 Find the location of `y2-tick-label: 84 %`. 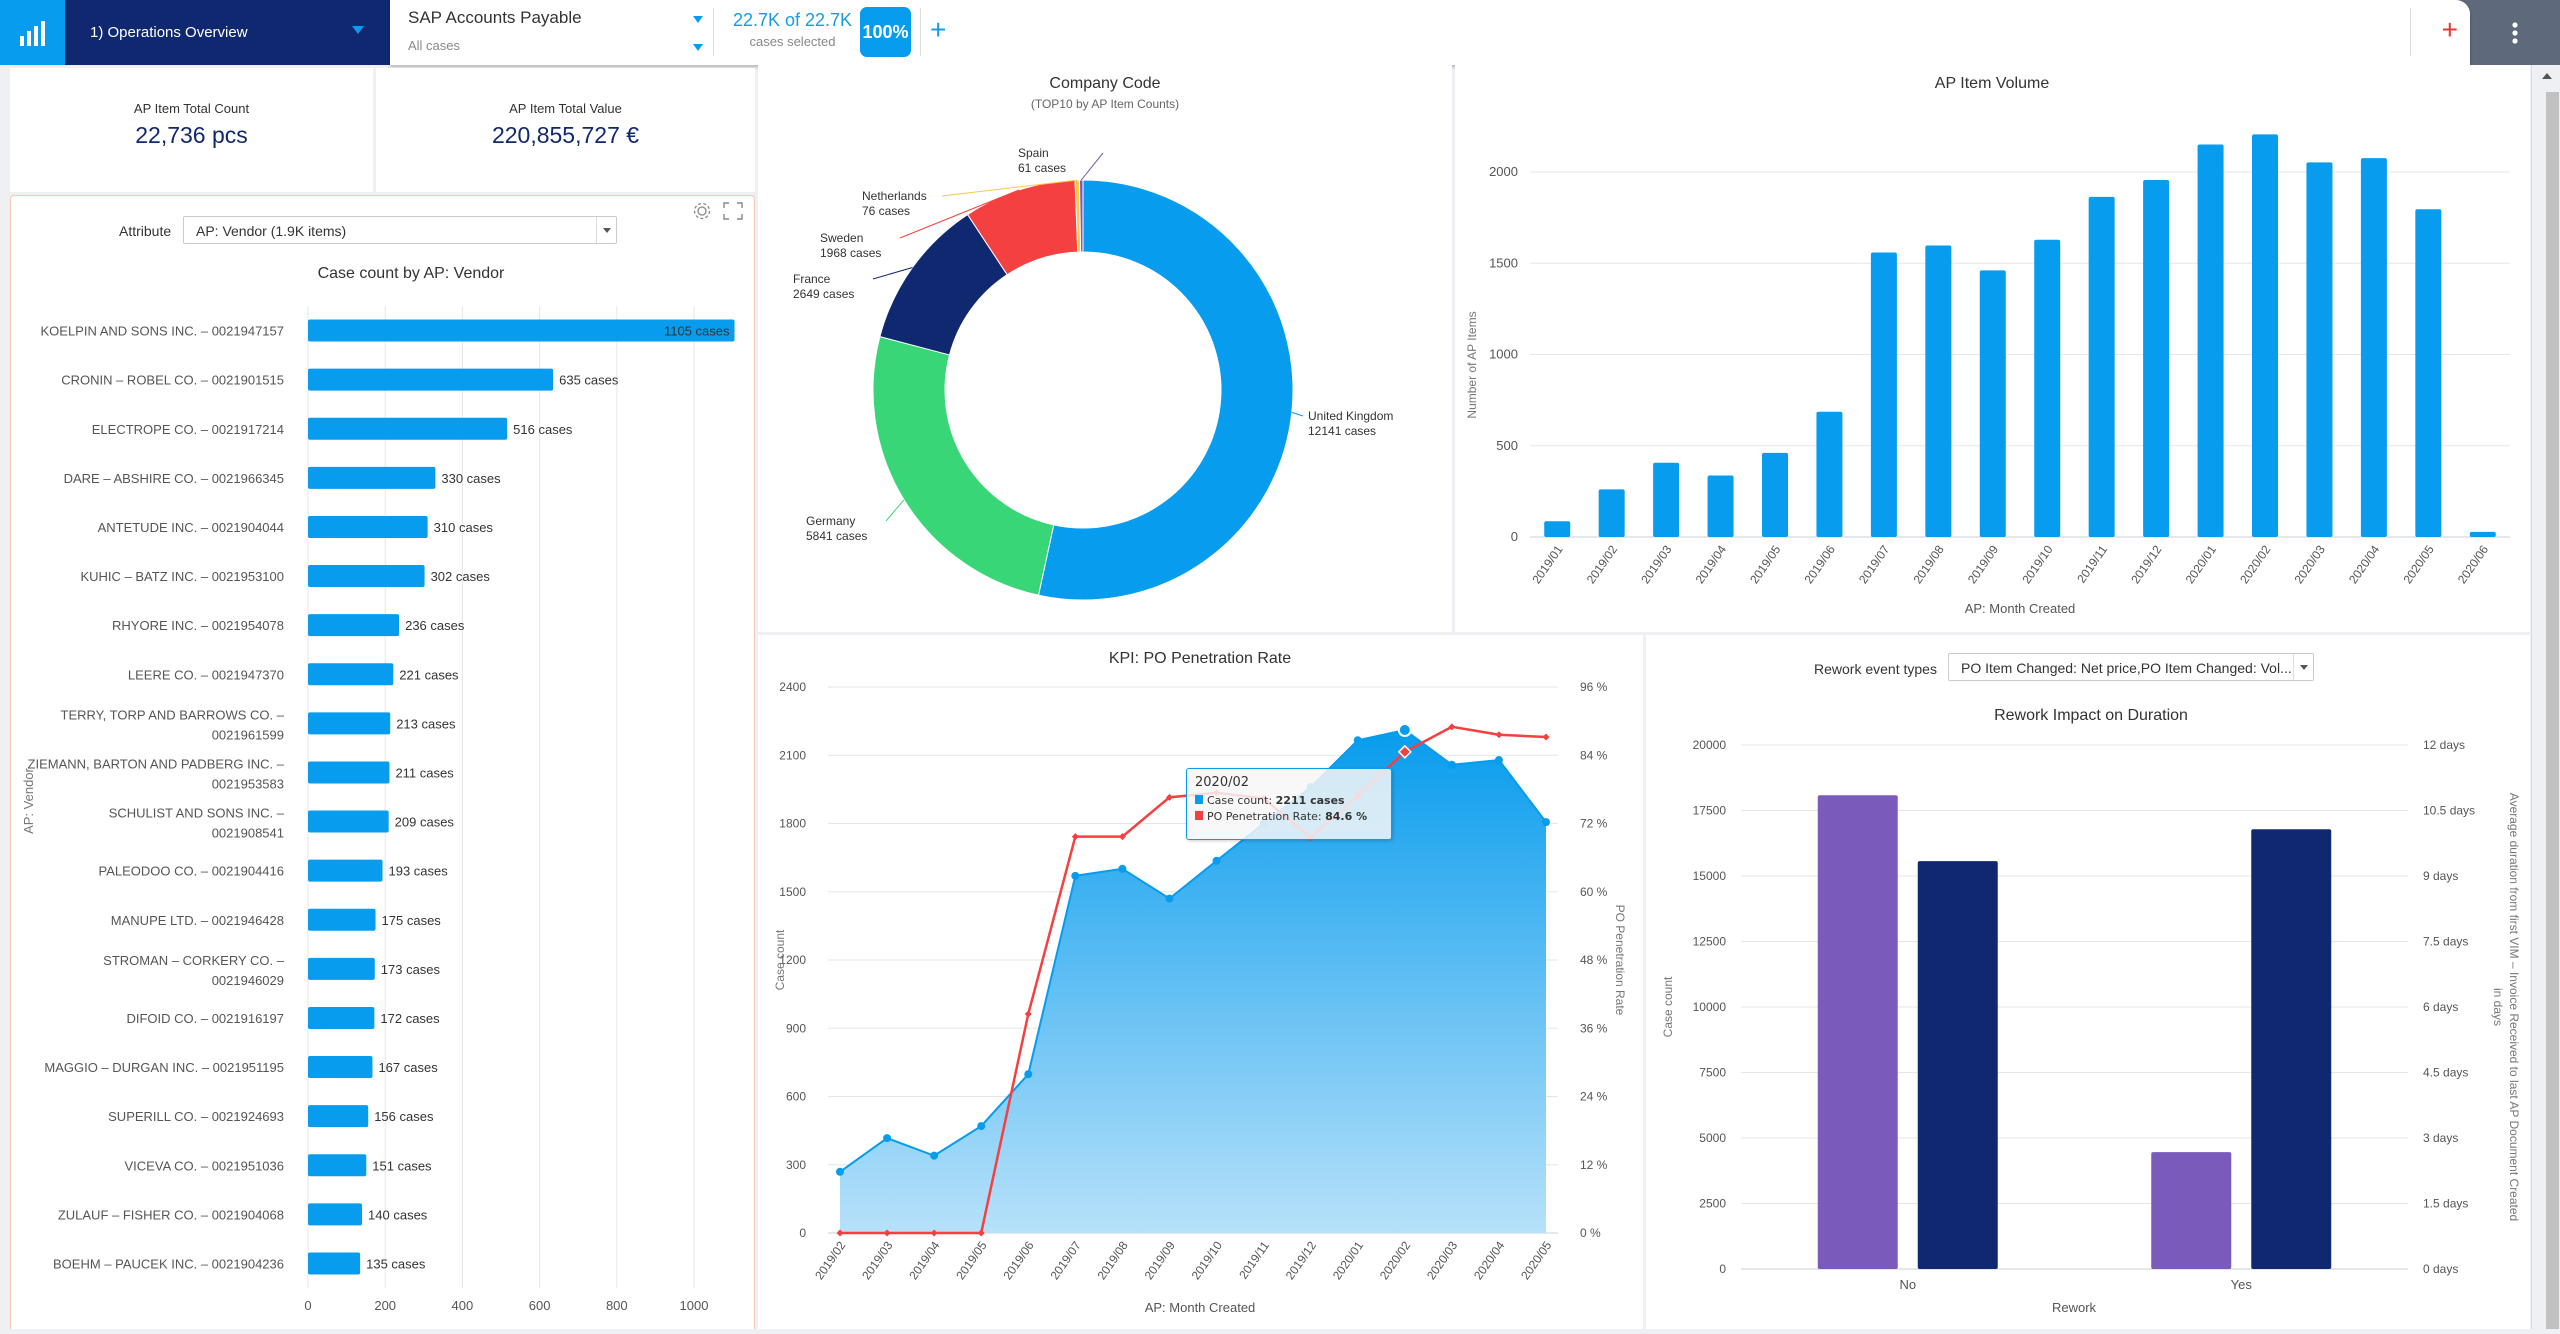

y2-tick-label: 84 % is located at coordinates (1594, 755).